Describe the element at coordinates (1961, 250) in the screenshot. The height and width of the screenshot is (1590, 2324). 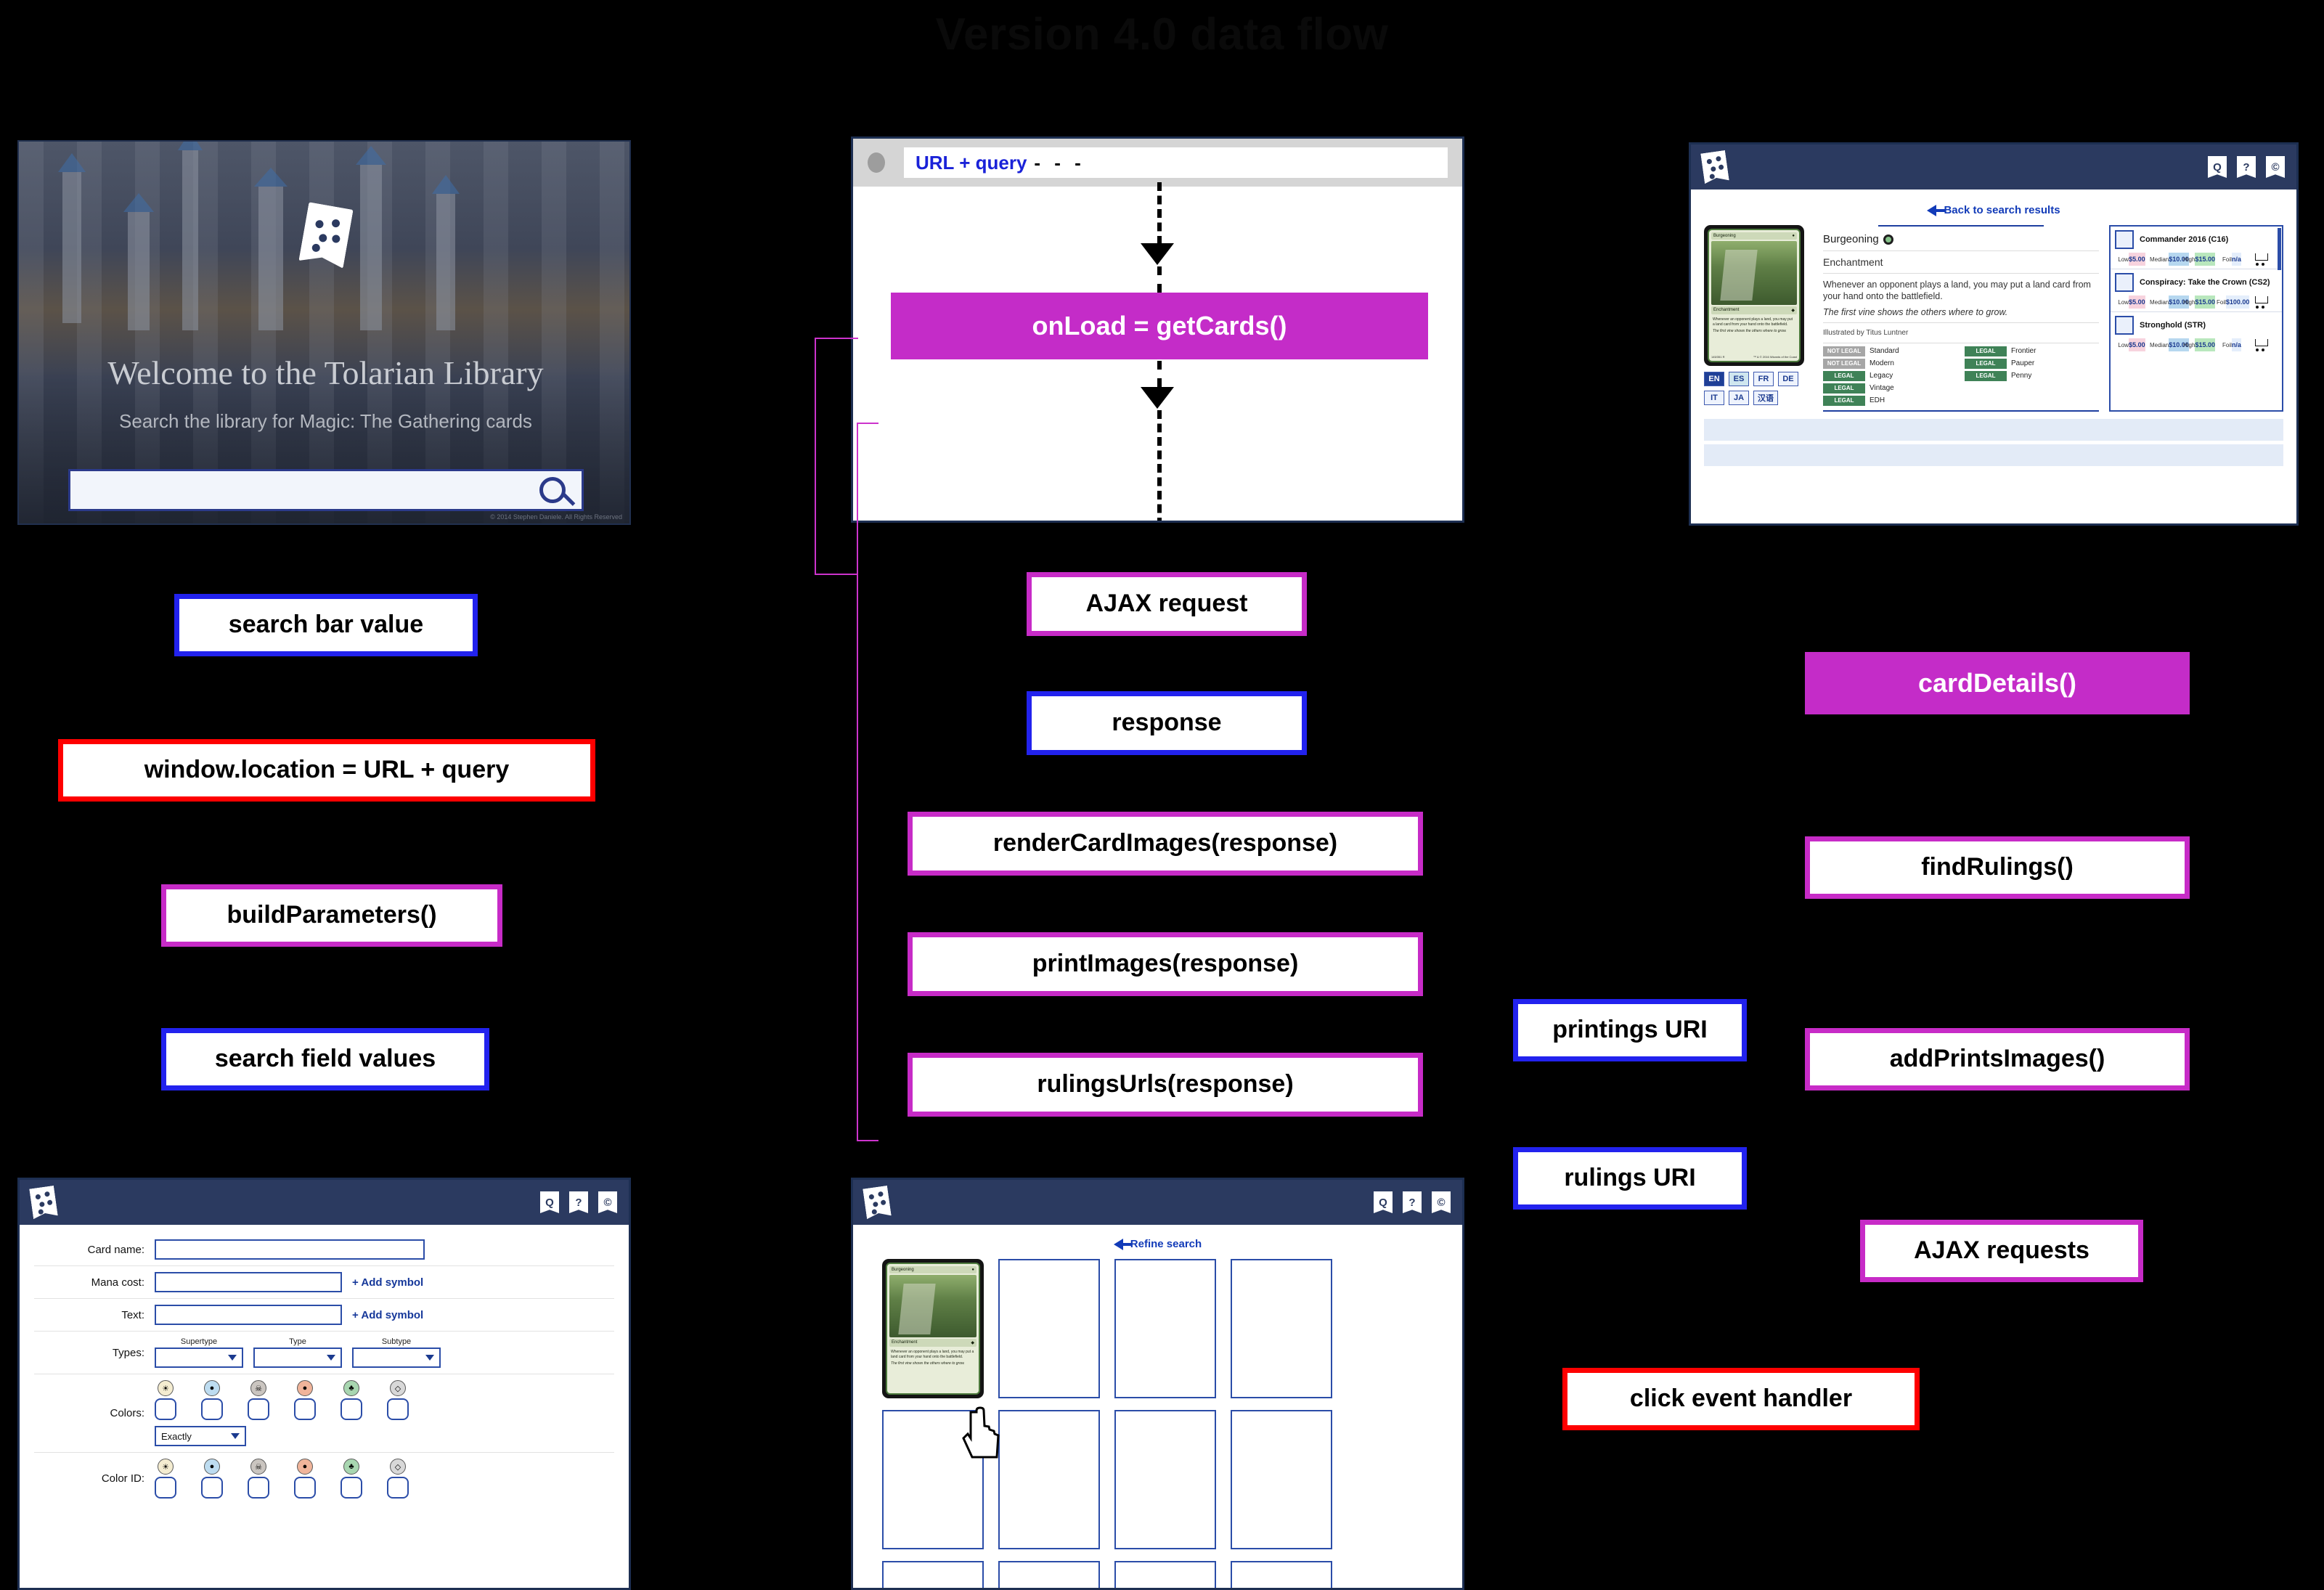
I see `divider` at that location.